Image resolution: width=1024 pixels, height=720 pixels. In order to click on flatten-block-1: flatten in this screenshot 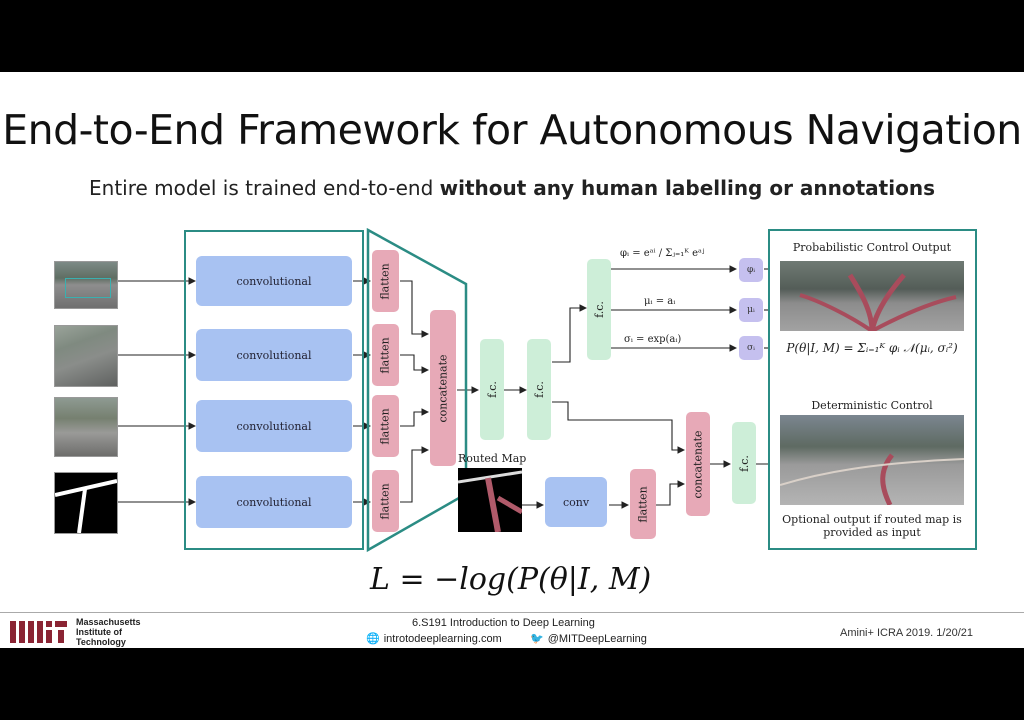, I will do `click(385, 281)`.